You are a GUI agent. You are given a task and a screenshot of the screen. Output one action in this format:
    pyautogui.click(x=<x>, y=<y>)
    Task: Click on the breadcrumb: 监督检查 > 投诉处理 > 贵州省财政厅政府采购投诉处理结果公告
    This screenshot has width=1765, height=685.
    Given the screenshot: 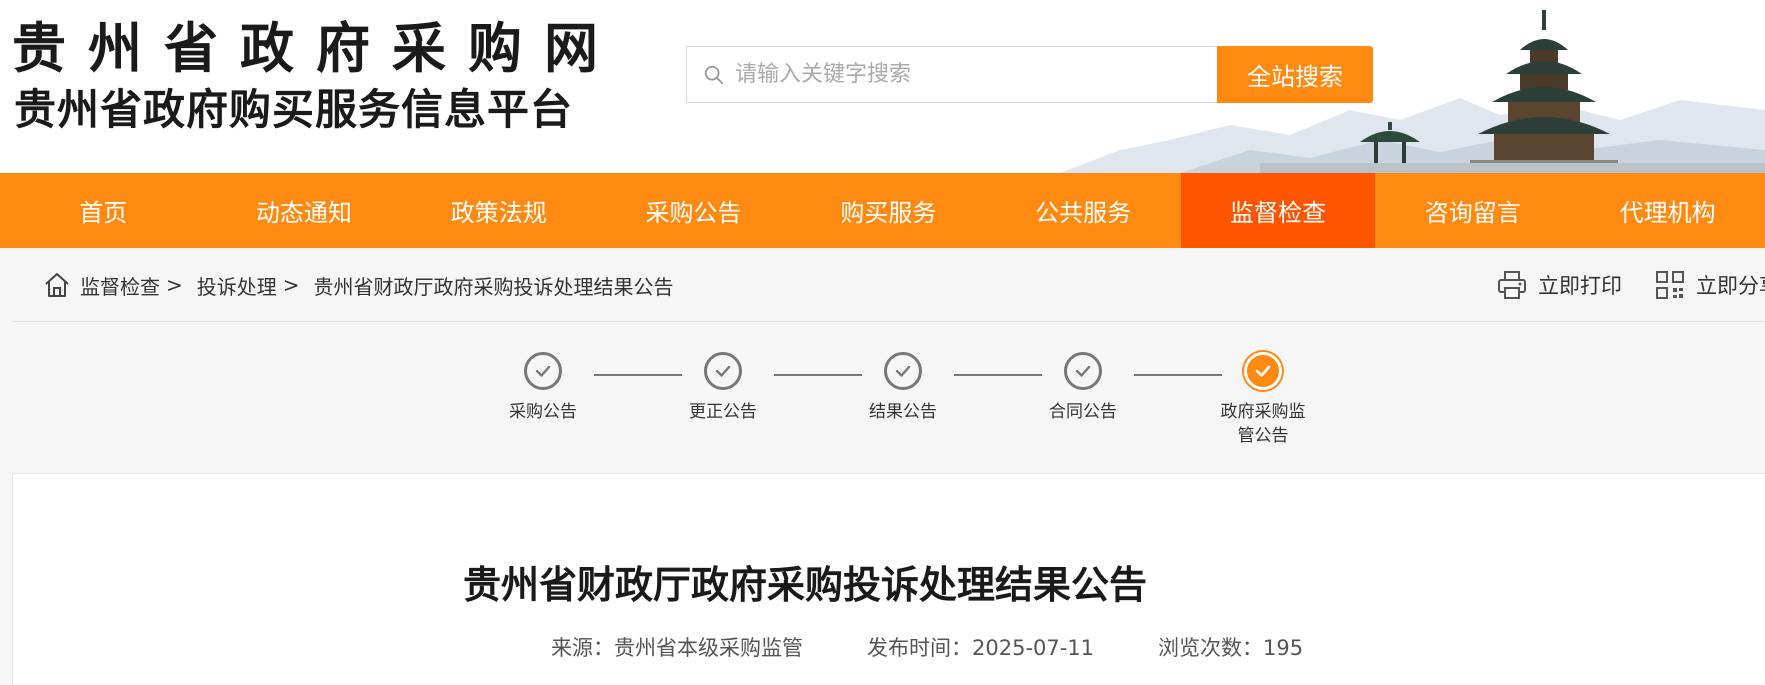 What is the action you would take?
    pyautogui.click(x=358, y=285)
    